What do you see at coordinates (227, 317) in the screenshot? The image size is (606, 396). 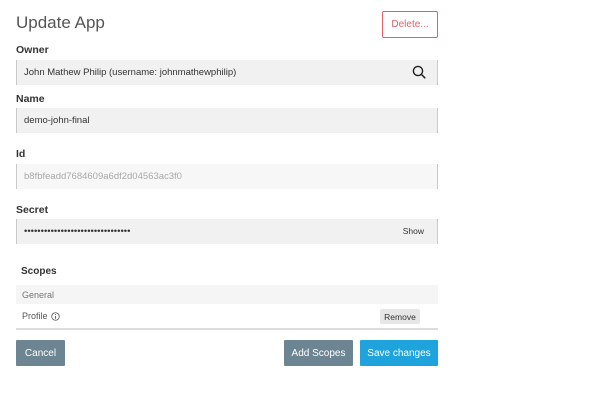 I see `scope-row-profile: Profile Remove` at bounding box center [227, 317].